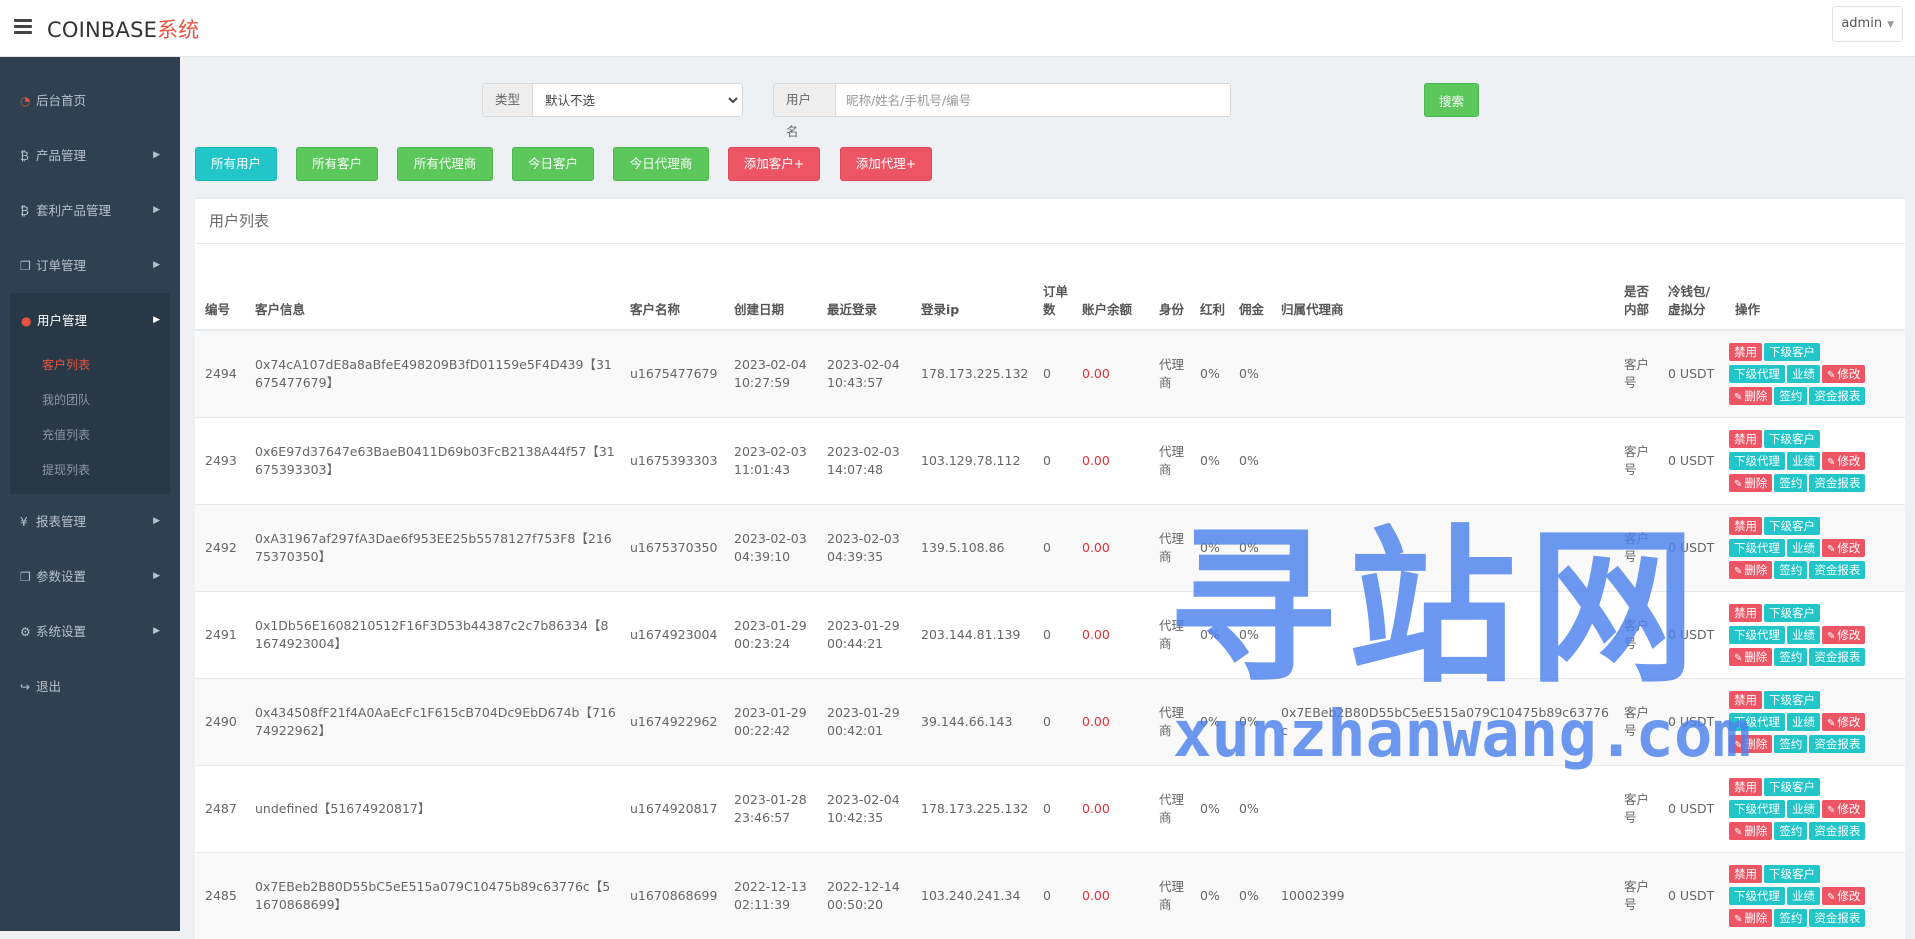  I want to click on cell-name: u1670868699, so click(672, 895).